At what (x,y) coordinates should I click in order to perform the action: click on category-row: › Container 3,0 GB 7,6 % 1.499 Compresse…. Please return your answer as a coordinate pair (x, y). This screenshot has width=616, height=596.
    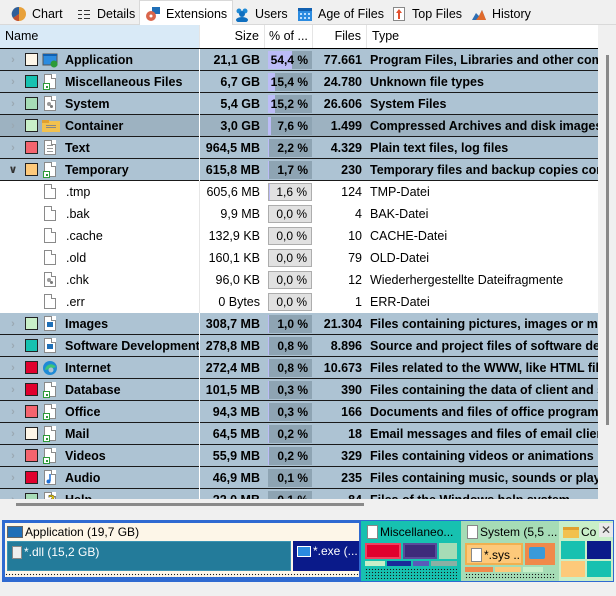
    Looking at the image, I should click on (299, 125).